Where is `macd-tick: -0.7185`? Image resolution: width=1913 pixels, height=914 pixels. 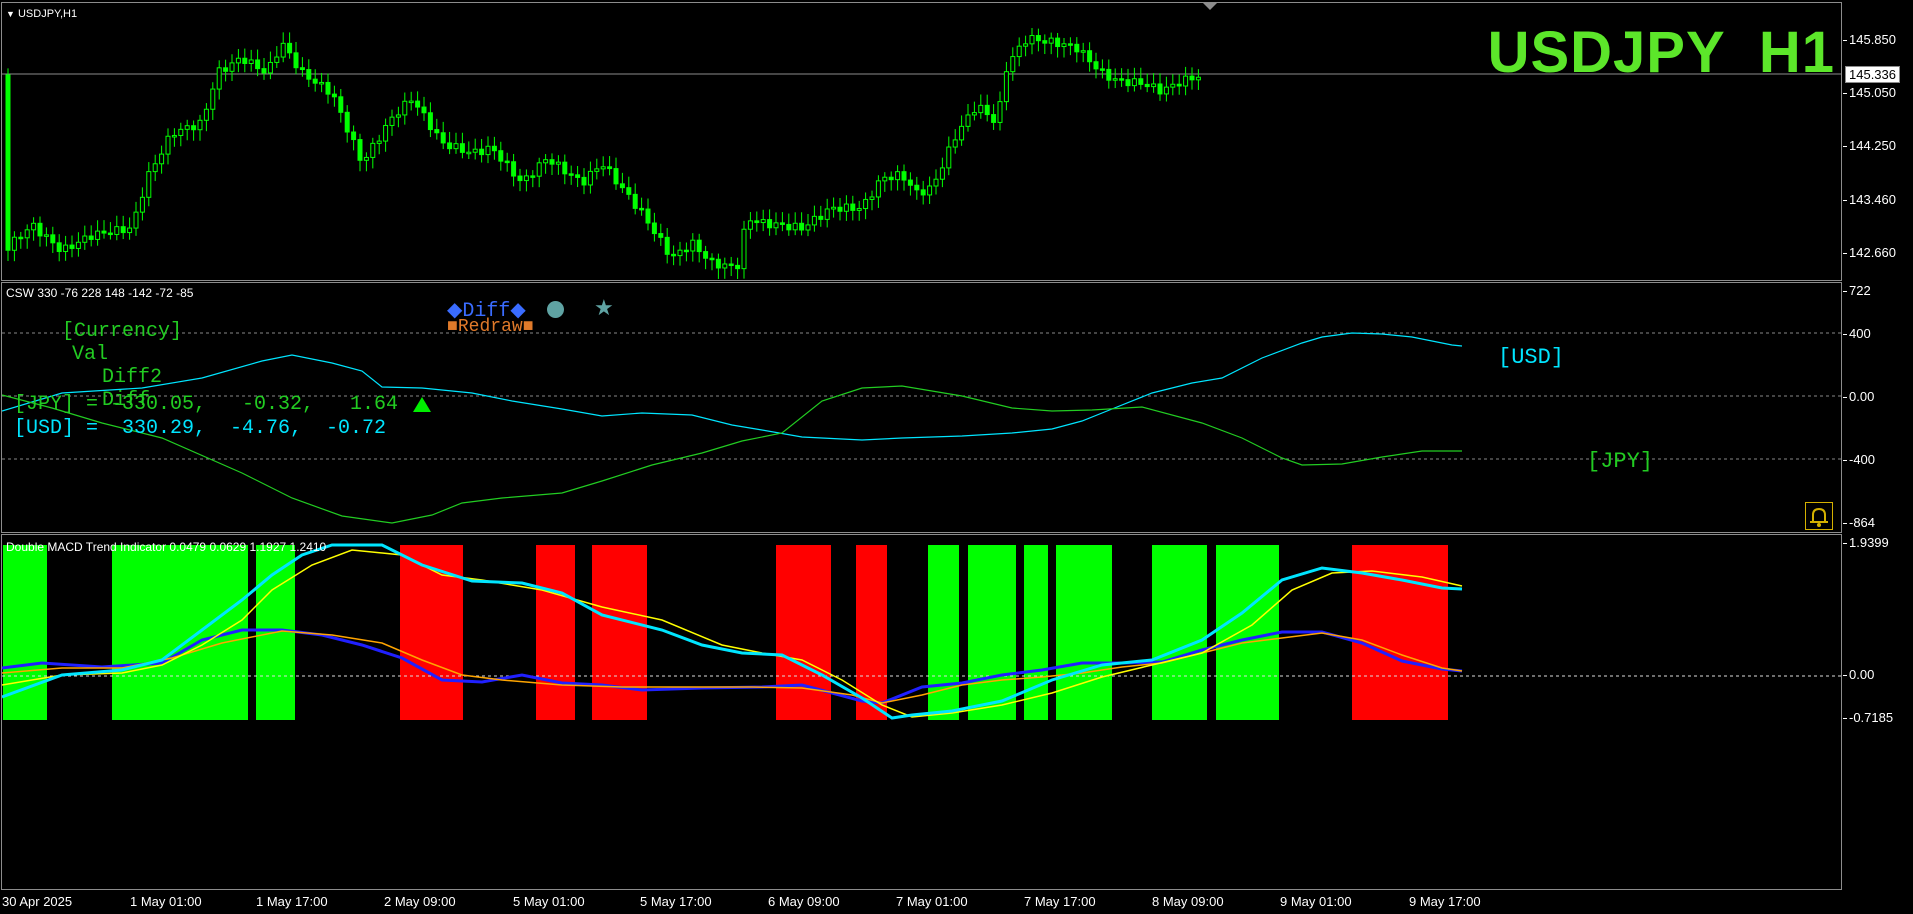
macd-tick: -0.7185 is located at coordinates (1868, 717).